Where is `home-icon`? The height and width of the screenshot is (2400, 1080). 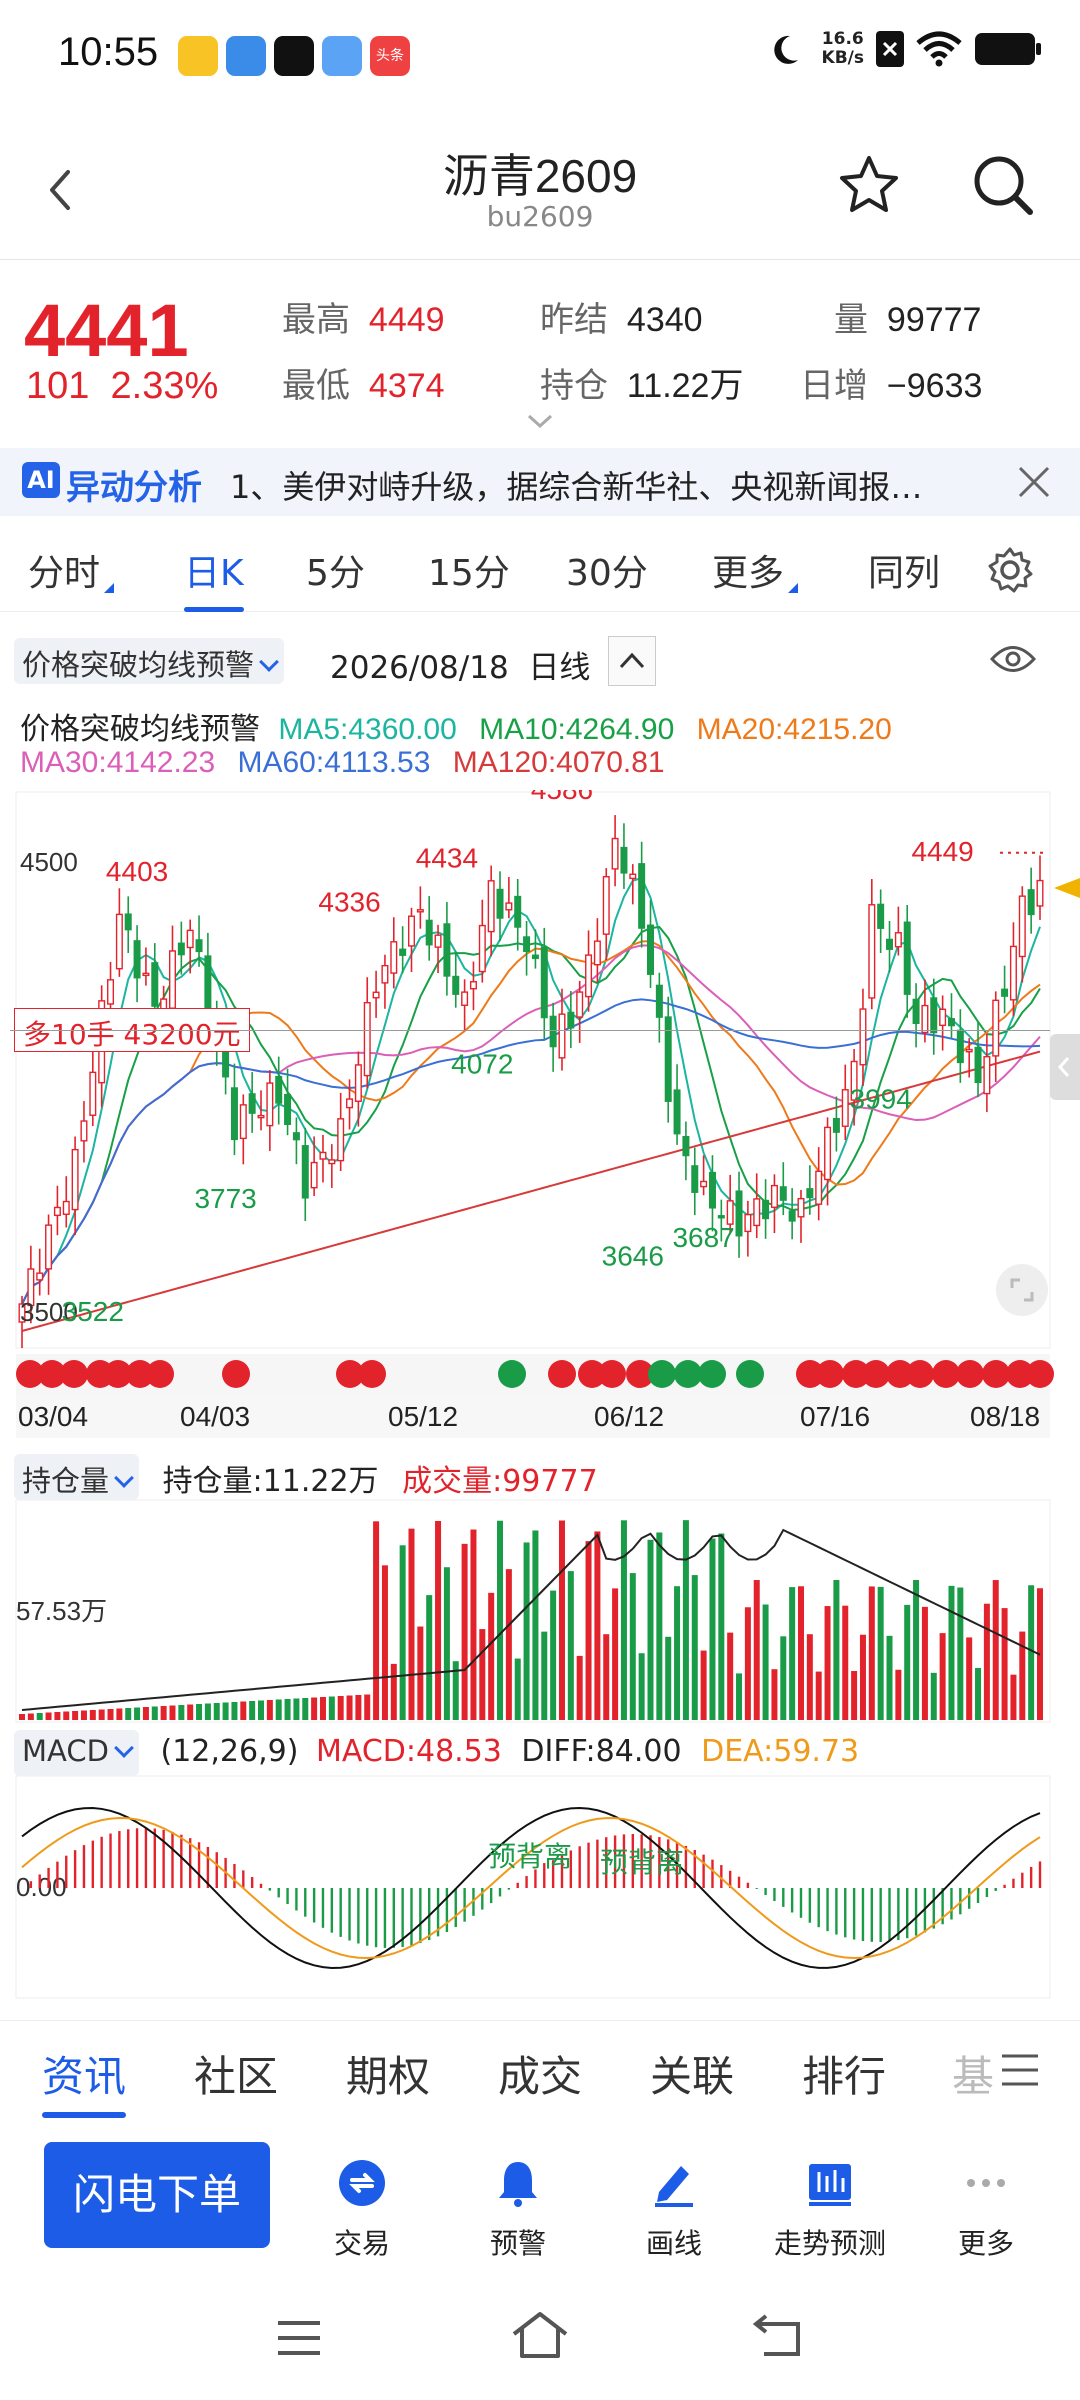
home-icon is located at coordinates (540, 2335).